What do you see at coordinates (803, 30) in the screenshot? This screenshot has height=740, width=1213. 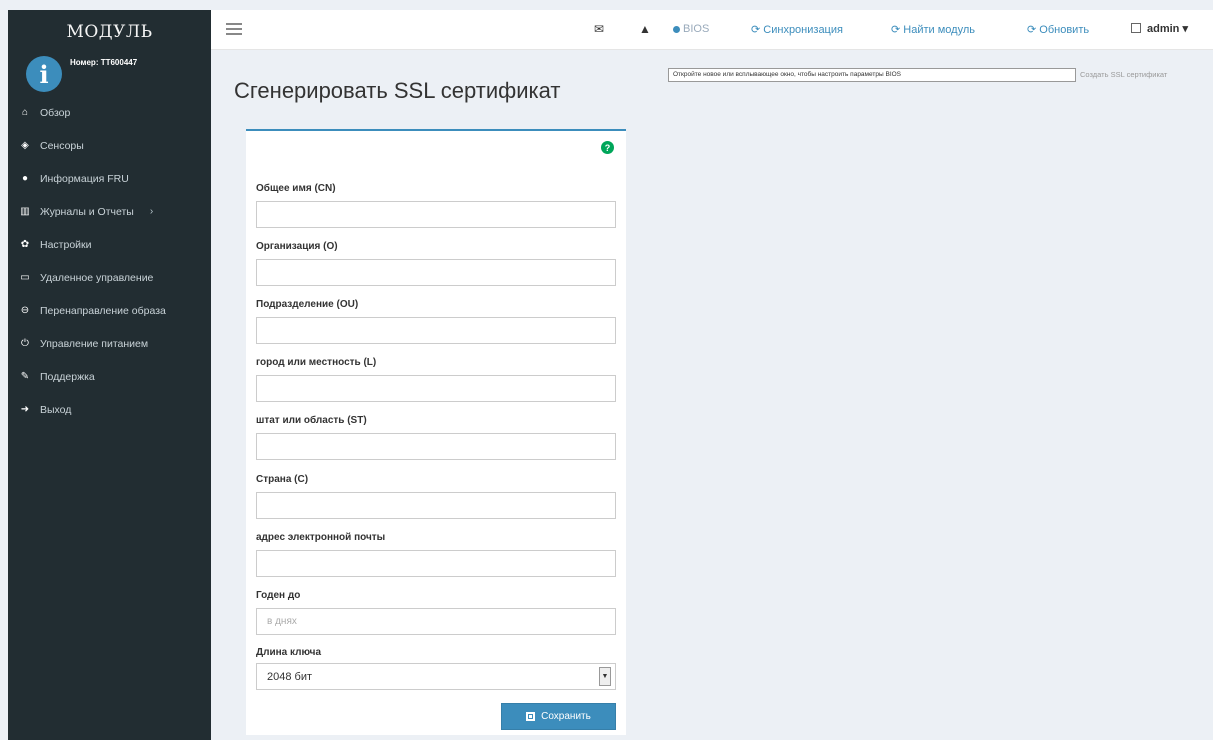 I see `sync-label: Синхронизация` at bounding box center [803, 30].